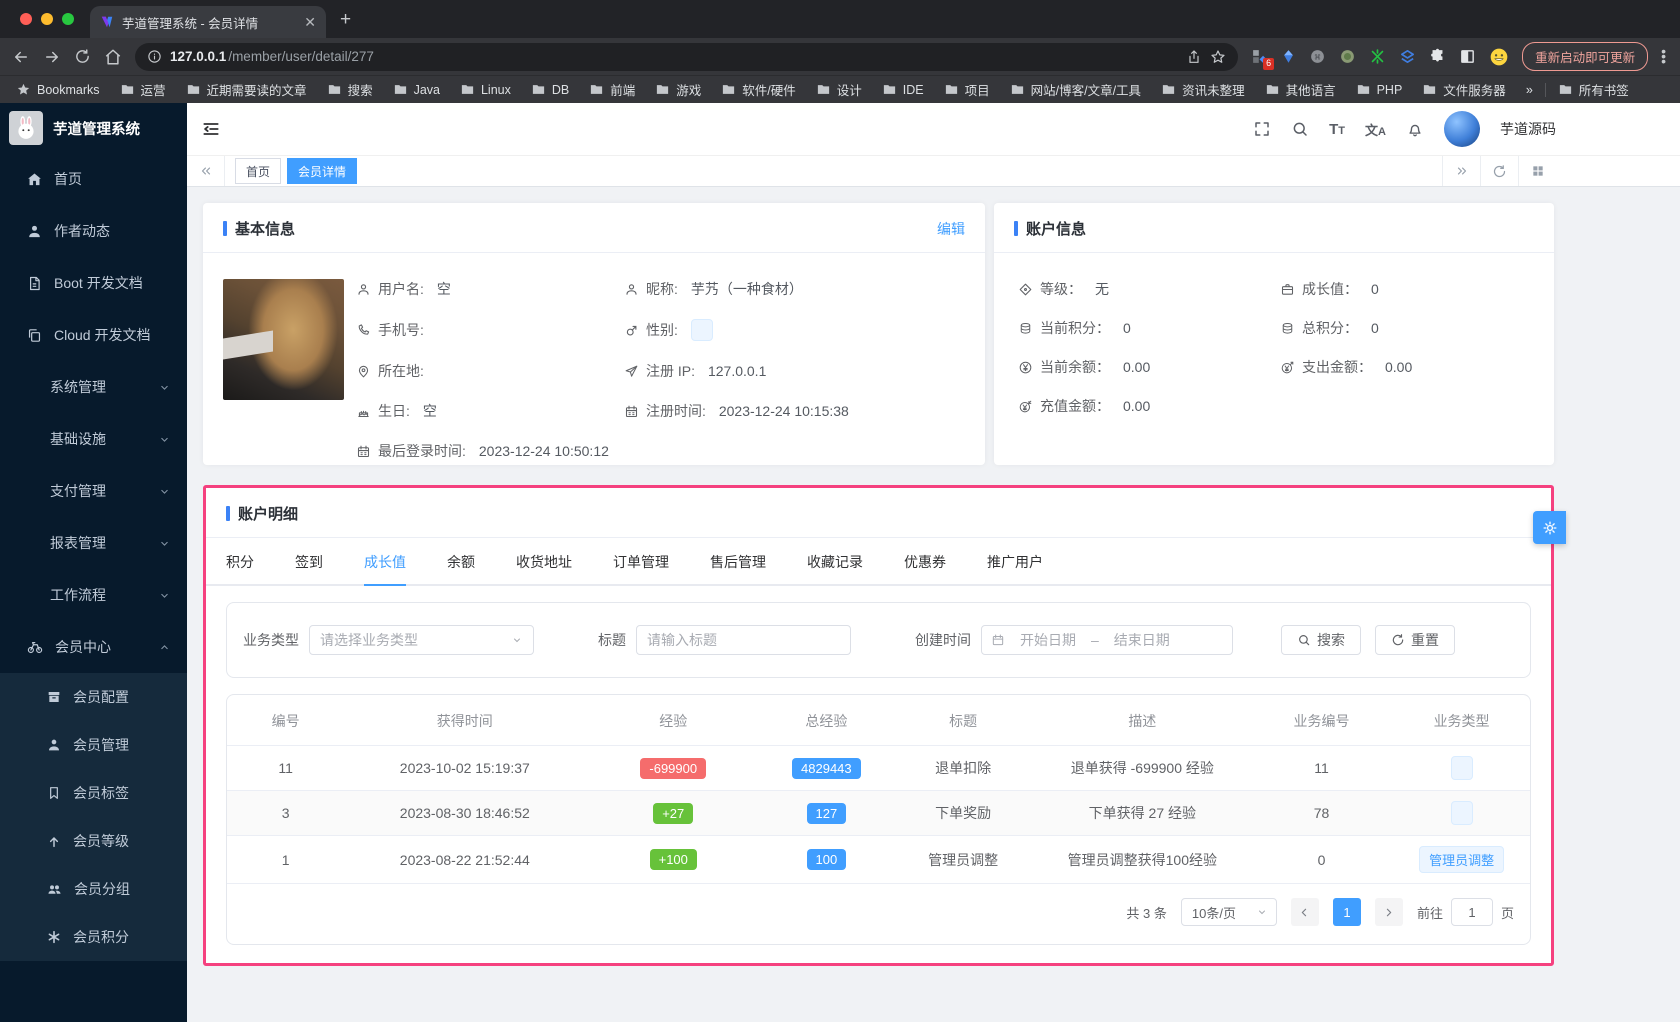 Image resolution: width=1680 pixels, height=1022 pixels. Describe the element at coordinates (93, 491) in the screenshot. I see `sidebar-group-payment: 支付管理` at that location.